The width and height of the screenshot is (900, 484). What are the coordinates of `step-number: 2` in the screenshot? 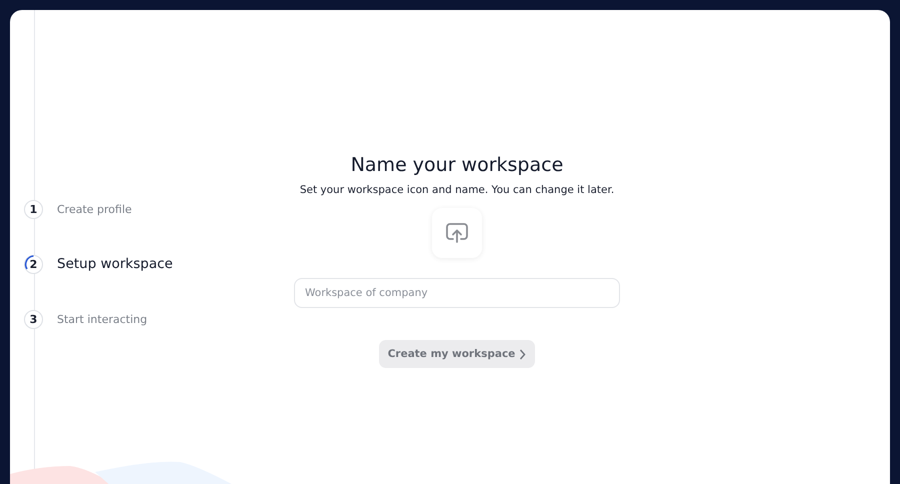 It's located at (33, 264).